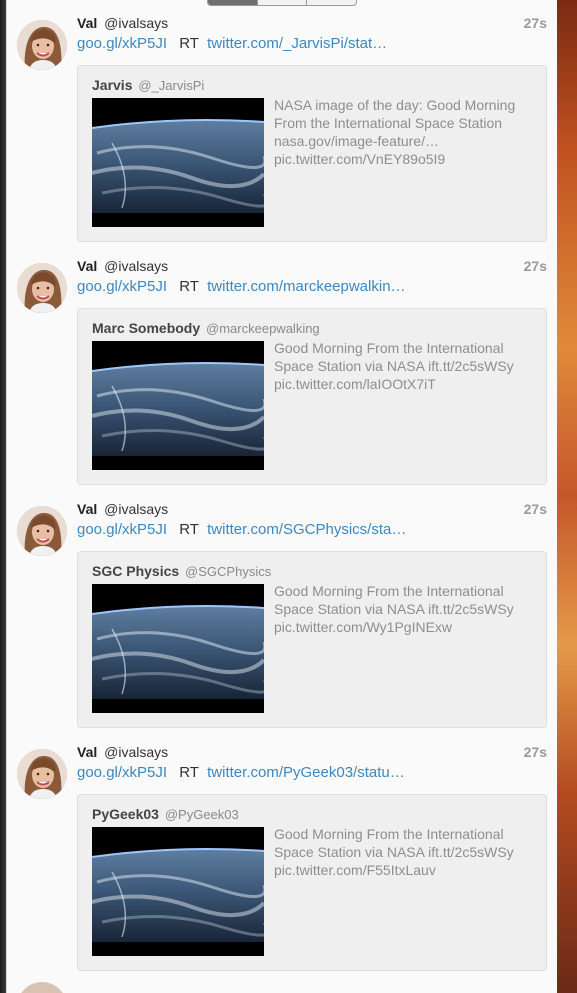  What do you see at coordinates (181, 571) in the screenshot?
I see `quoted-header: SGC Physics @SGCPhysics` at bounding box center [181, 571].